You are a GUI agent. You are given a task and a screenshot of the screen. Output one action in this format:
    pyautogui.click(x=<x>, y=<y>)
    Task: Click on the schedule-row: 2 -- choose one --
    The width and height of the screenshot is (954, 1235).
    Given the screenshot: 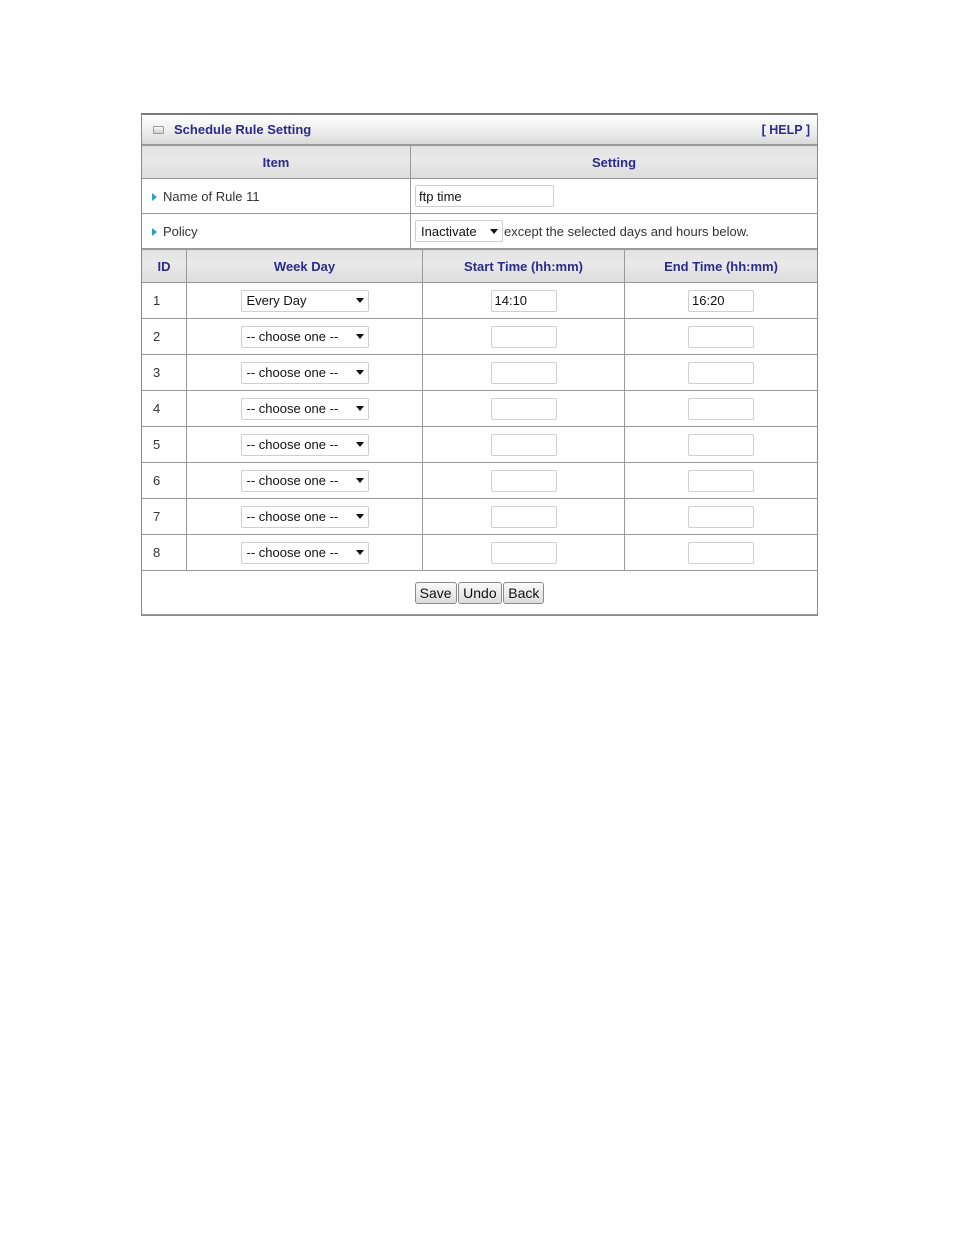 What is the action you would take?
    pyautogui.click(x=479, y=336)
    